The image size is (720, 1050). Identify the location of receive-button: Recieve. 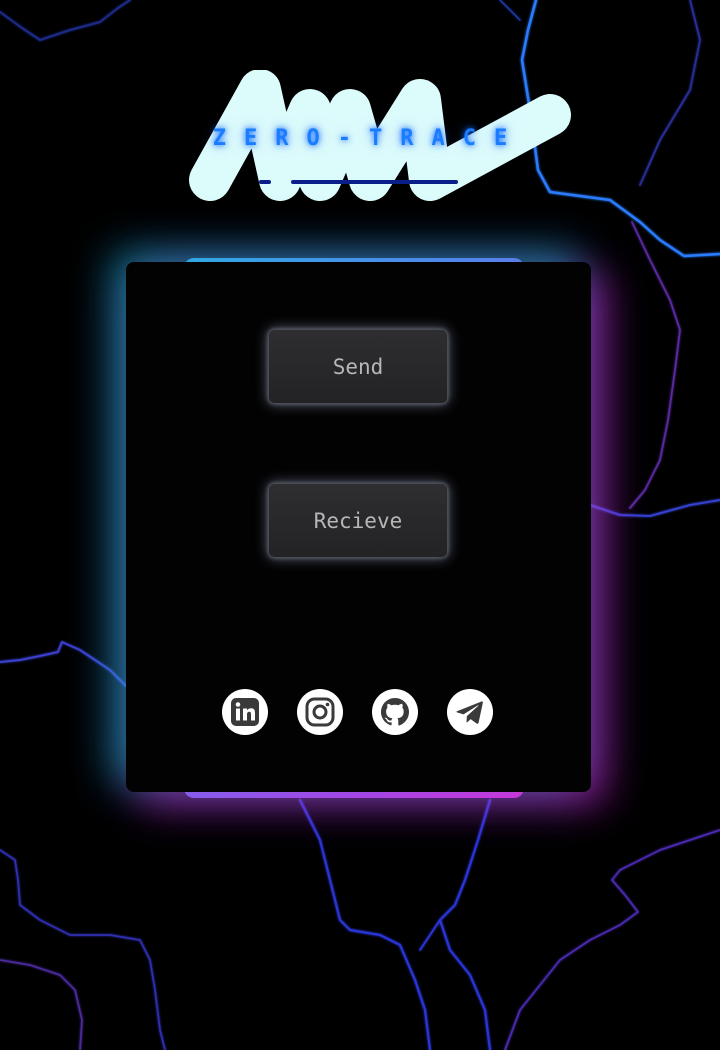
(358, 520).